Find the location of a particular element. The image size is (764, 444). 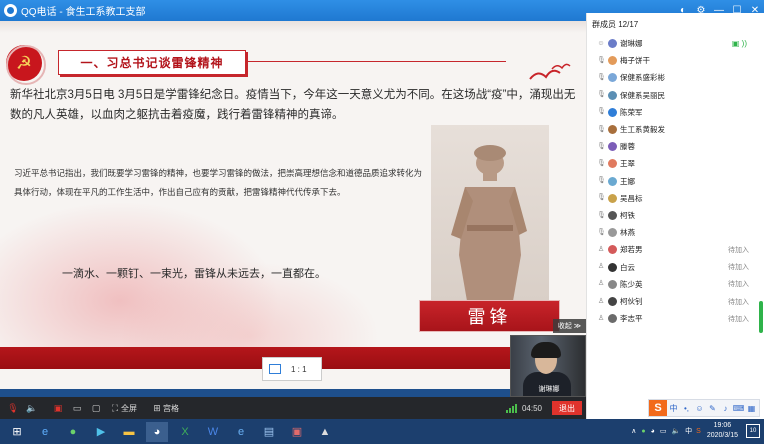

member-row: 🎙 滕蓉 is located at coordinates (675, 146).